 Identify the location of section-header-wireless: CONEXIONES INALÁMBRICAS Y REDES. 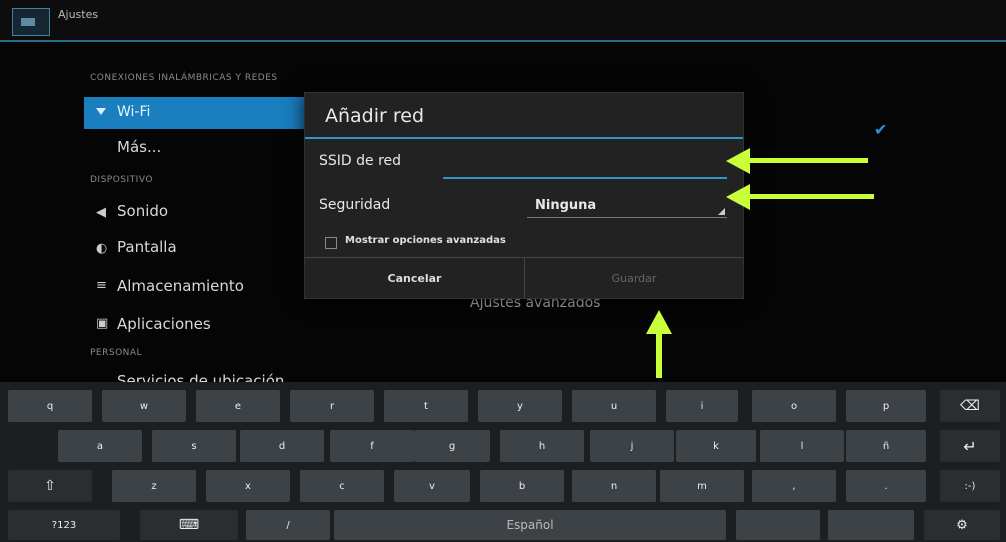
(184, 78).